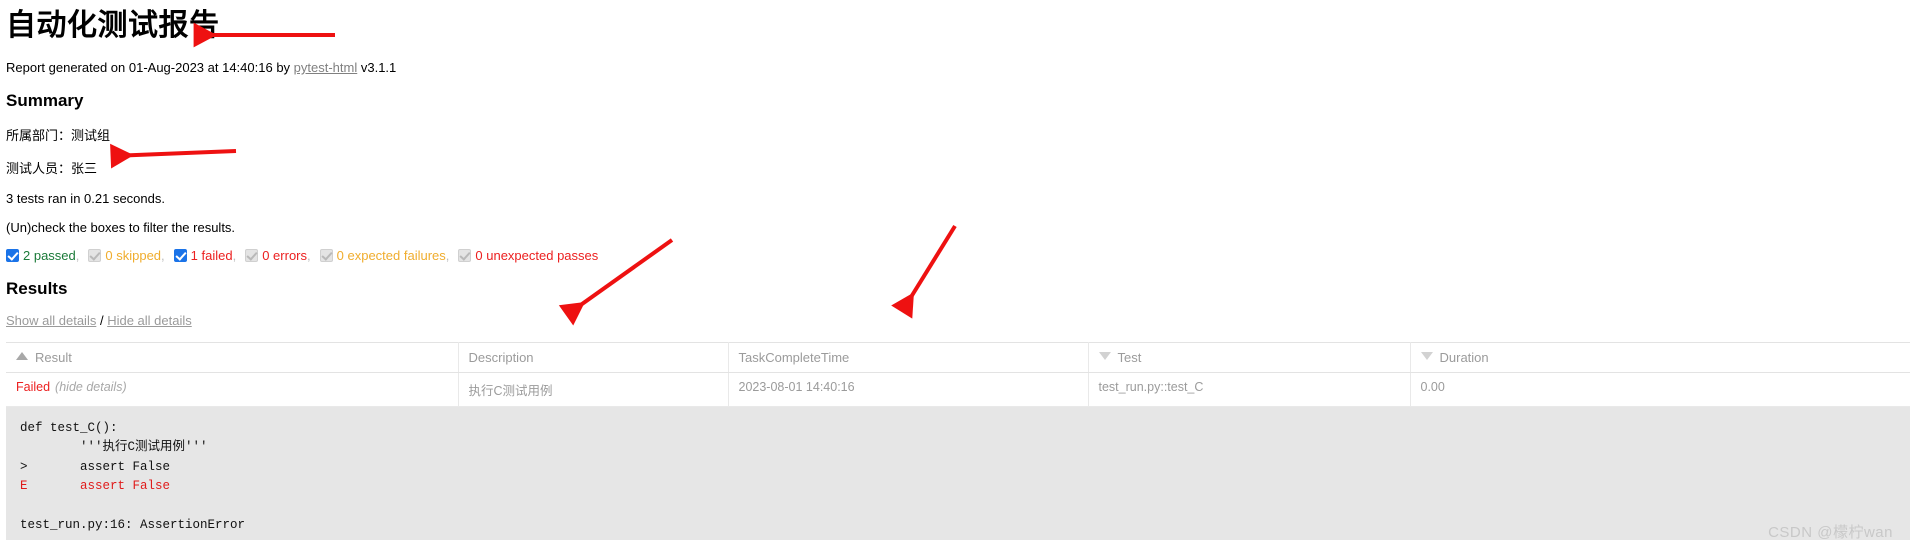 The width and height of the screenshot is (1911, 540). What do you see at coordinates (114, 447) in the screenshot?
I see `log-line-docstring: '''执行C测试用例'''` at bounding box center [114, 447].